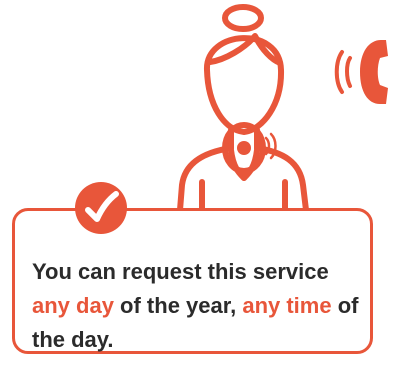 Image resolution: width=401 pixels, height=367 pixels. Describe the element at coordinates (73, 305) in the screenshot. I see `highlight-any-day: any day` at that location.